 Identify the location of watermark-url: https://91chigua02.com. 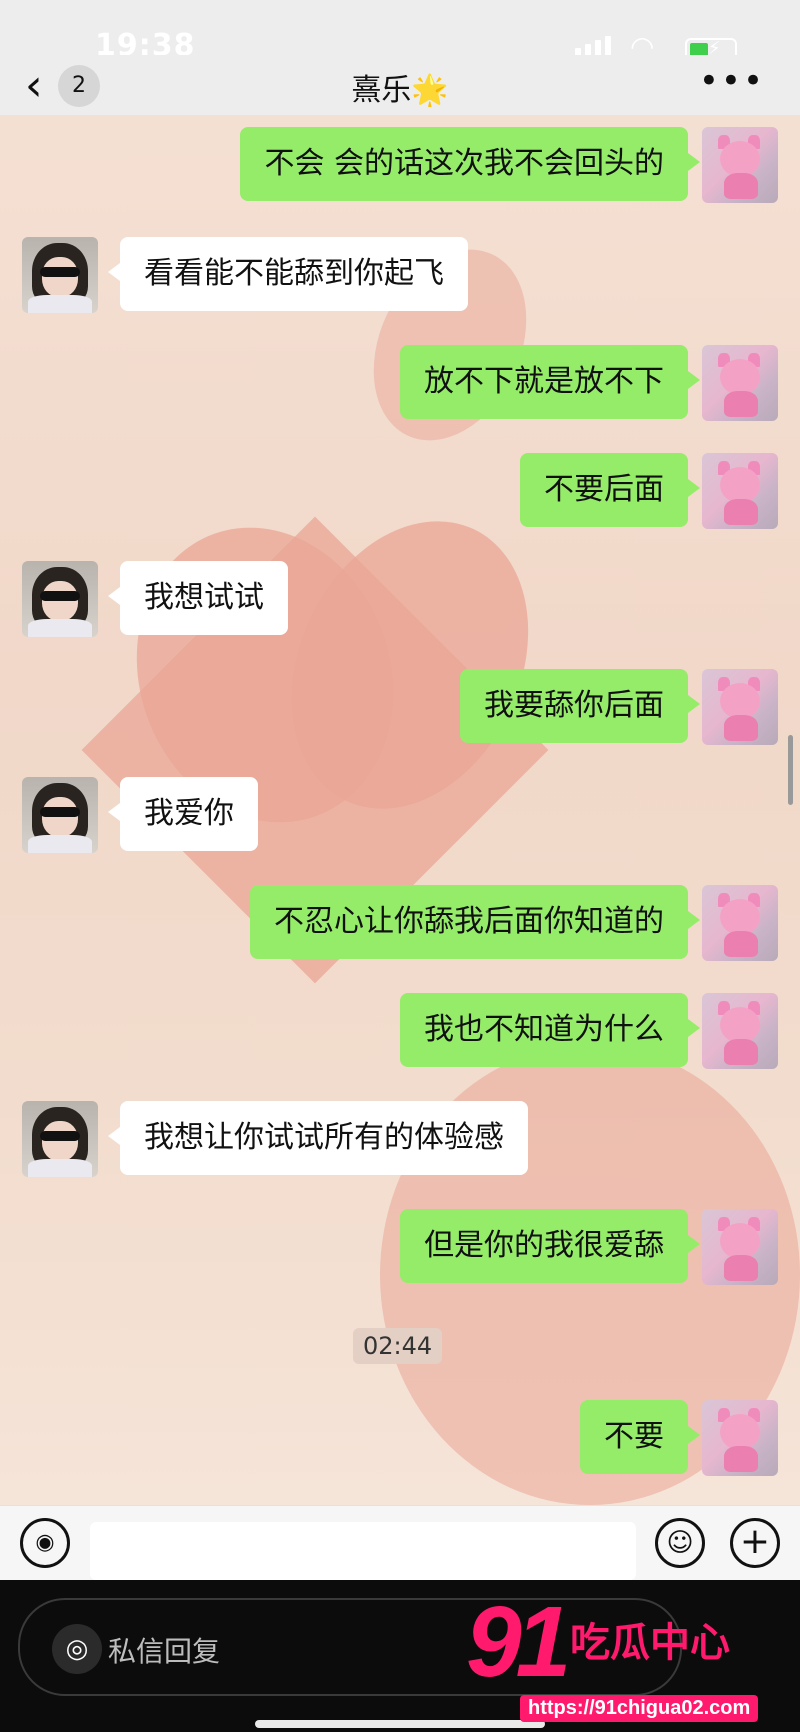
(639, 1708).